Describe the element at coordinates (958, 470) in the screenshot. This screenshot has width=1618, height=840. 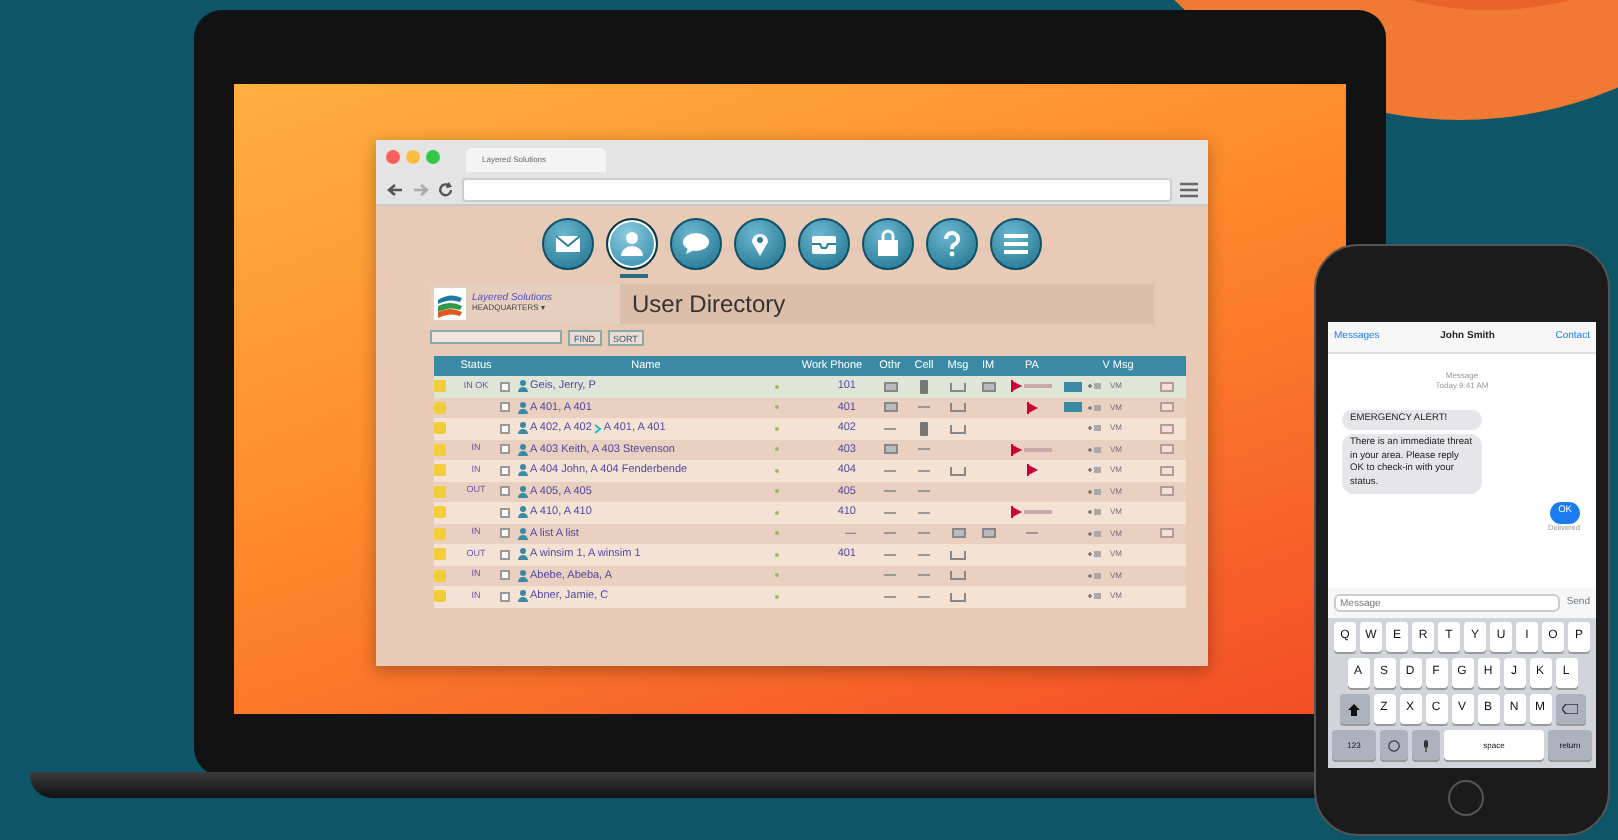
I see `tray-icon` at that location.